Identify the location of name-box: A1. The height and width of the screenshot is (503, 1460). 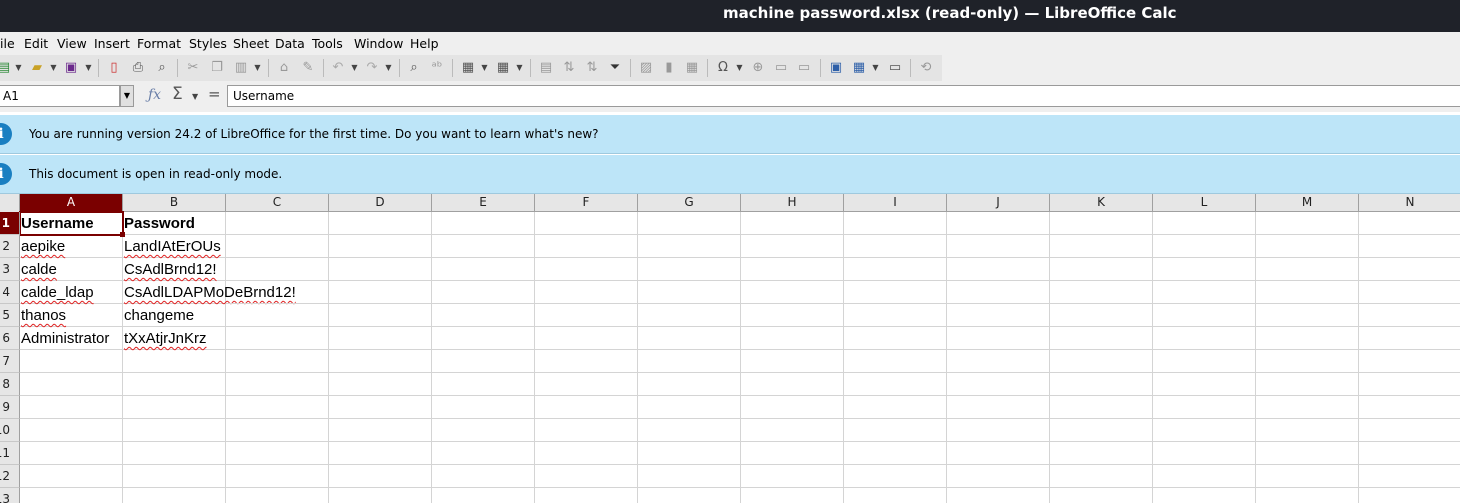
(60, 96).